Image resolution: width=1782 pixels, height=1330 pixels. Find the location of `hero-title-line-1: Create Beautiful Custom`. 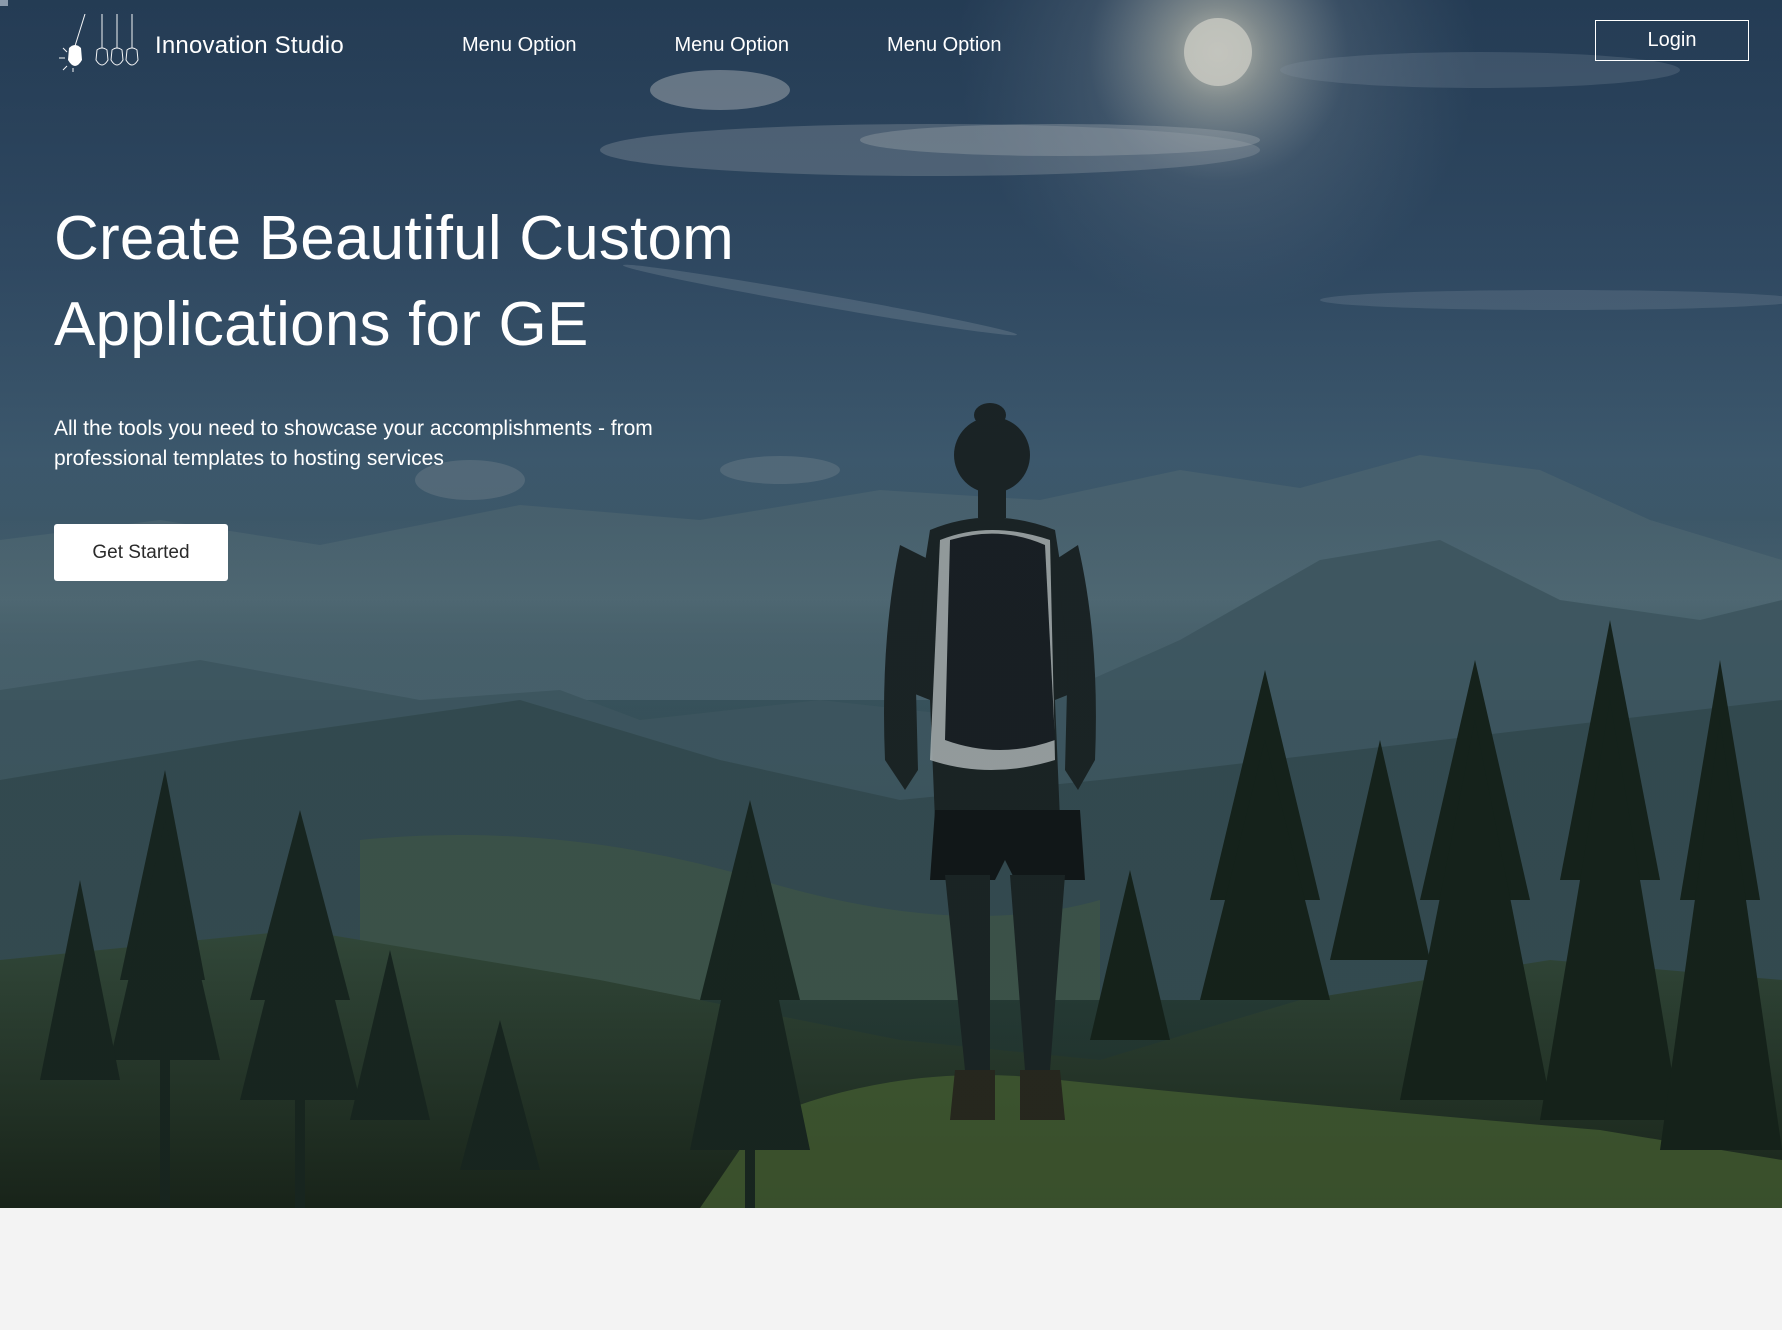

hero-title-line-1: Create Beautiful Custom is located at coordinates (394, 238).